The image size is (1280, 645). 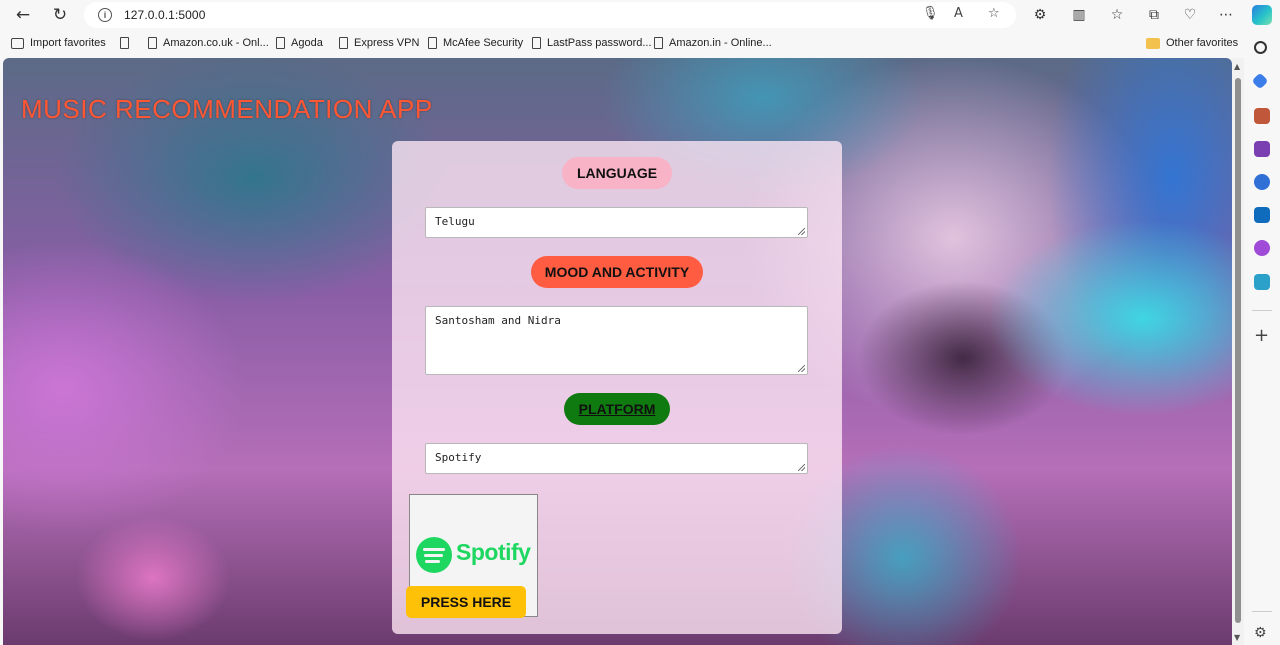 What do you see at coordinates (17, 43) in the screenshot?
I see `import-icon` at bounding box center [17, 43].